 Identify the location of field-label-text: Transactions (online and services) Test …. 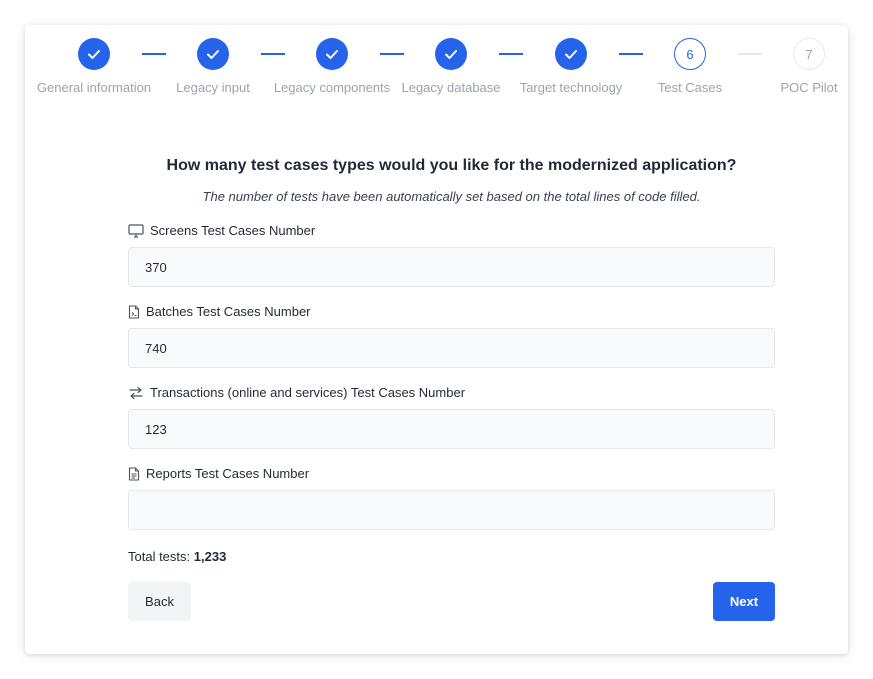
(308, 392).